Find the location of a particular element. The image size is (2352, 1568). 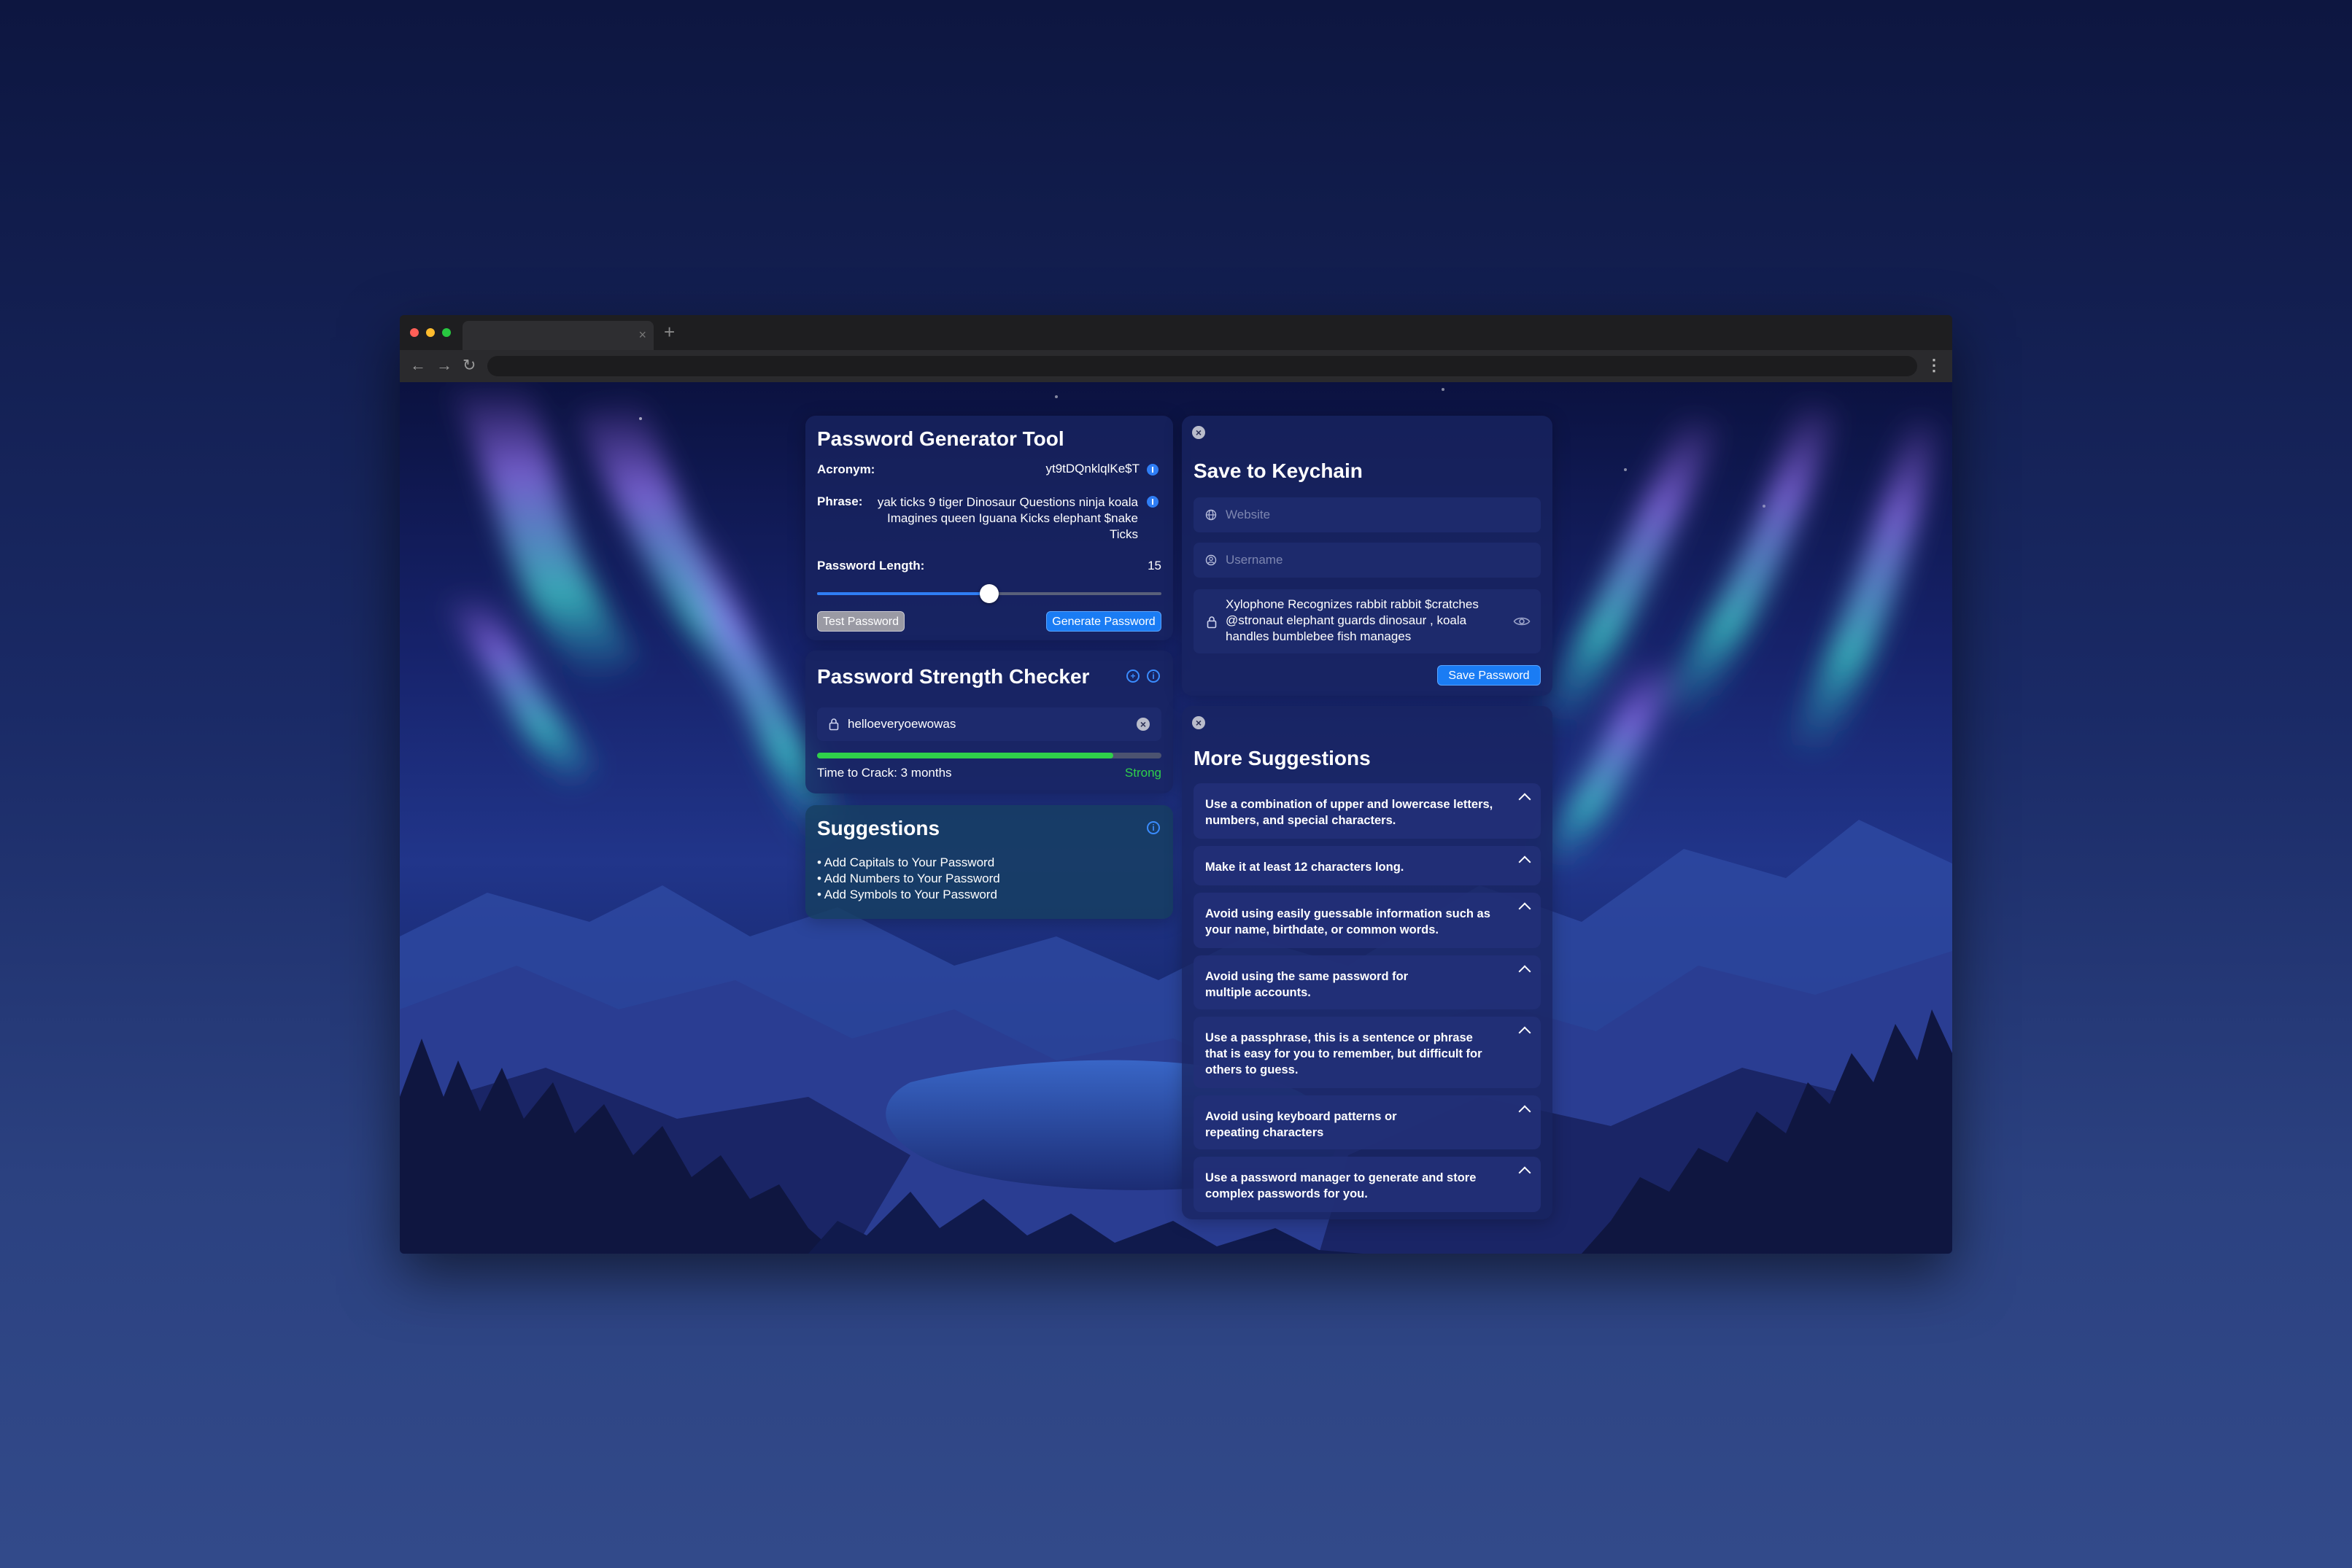

username-placeholder: Username is located at coordinates (1254, 560).